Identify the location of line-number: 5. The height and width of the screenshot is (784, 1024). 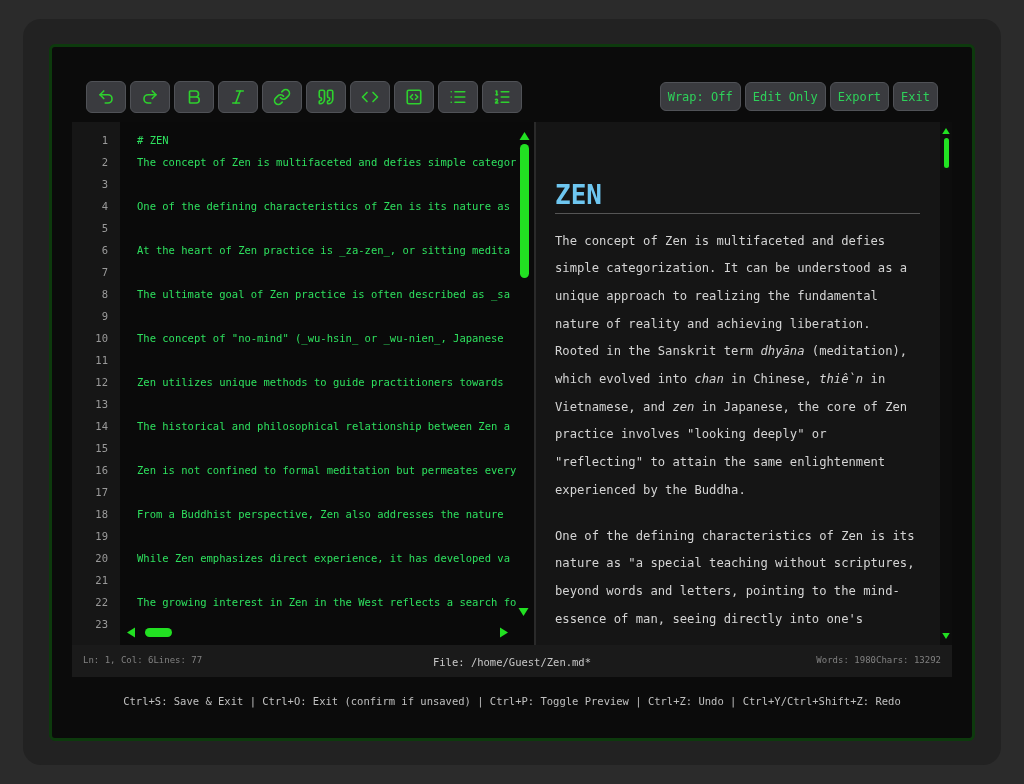
(104, 228).